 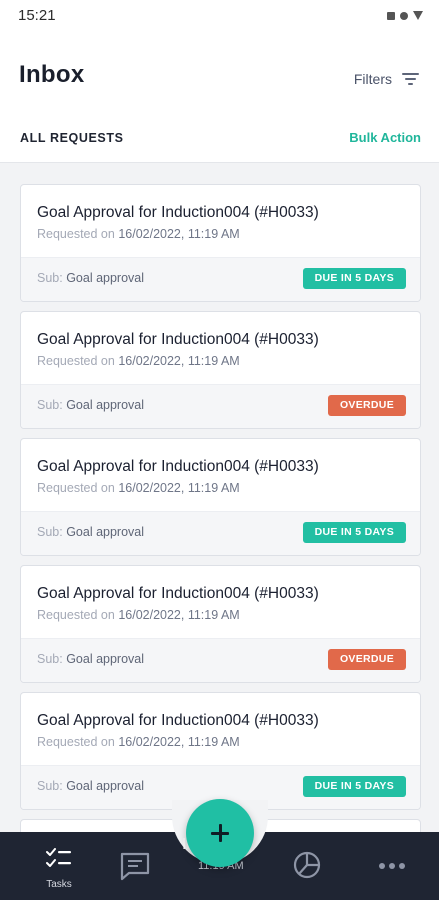 I want to click on chat-icon, so click(x=135, y=866).